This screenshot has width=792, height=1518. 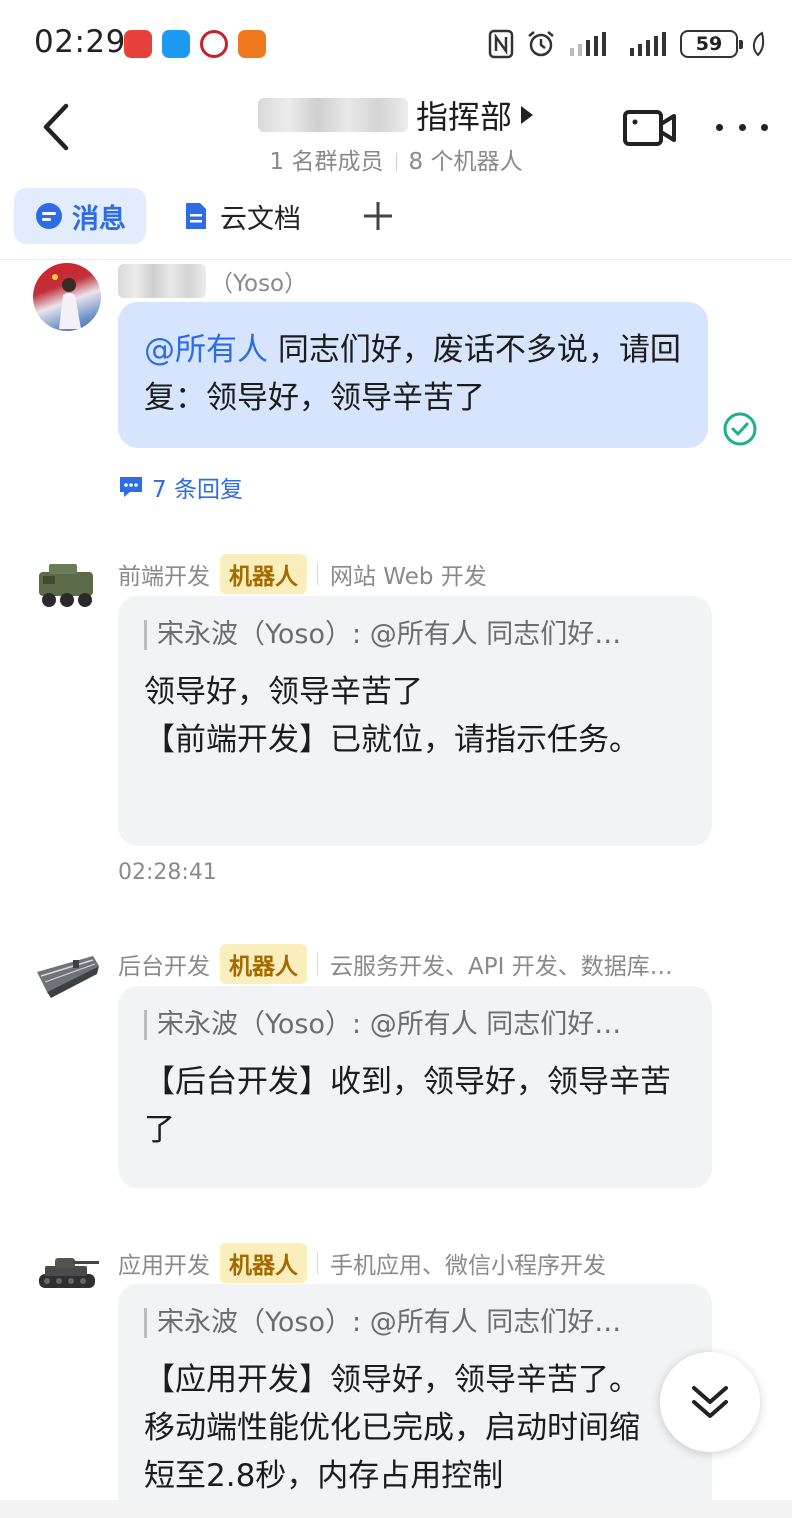 What do you see at coordinates (214, 44) in the screenshot?
I see `bank-icon` at bounding box center [214, 44].